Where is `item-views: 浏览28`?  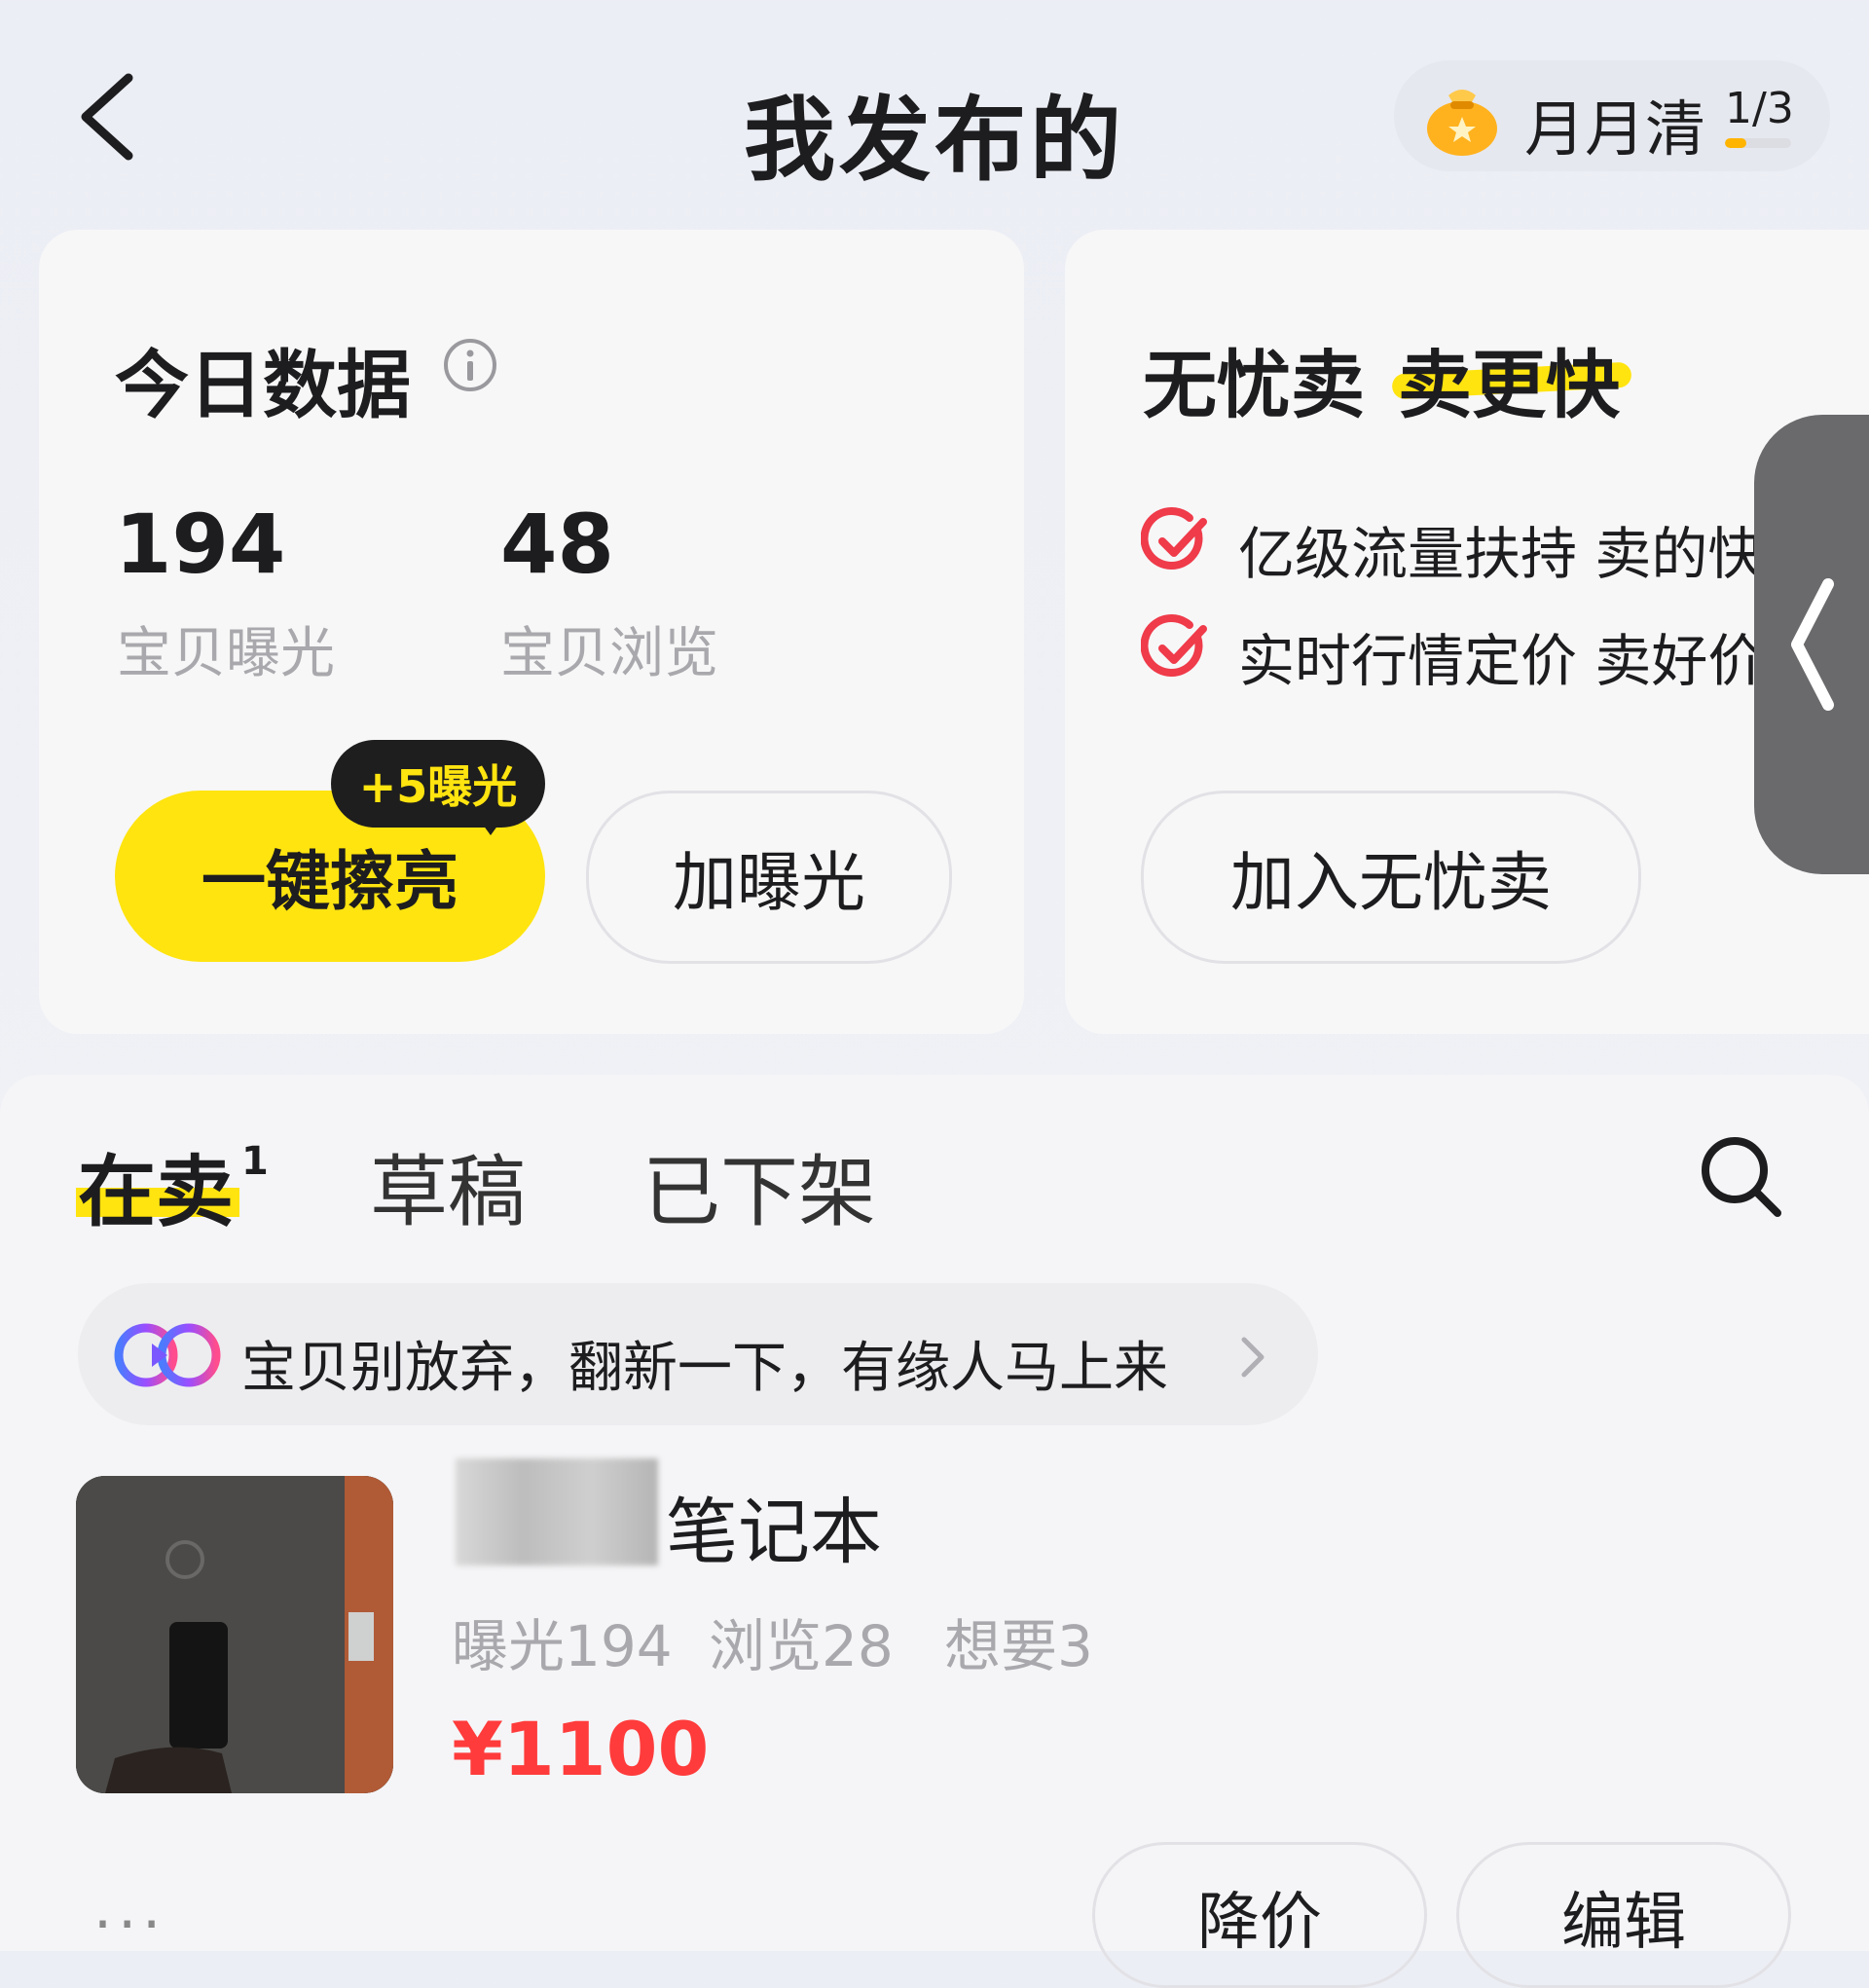 item-views: 浏览28 is located at coordinates (801, 1646).